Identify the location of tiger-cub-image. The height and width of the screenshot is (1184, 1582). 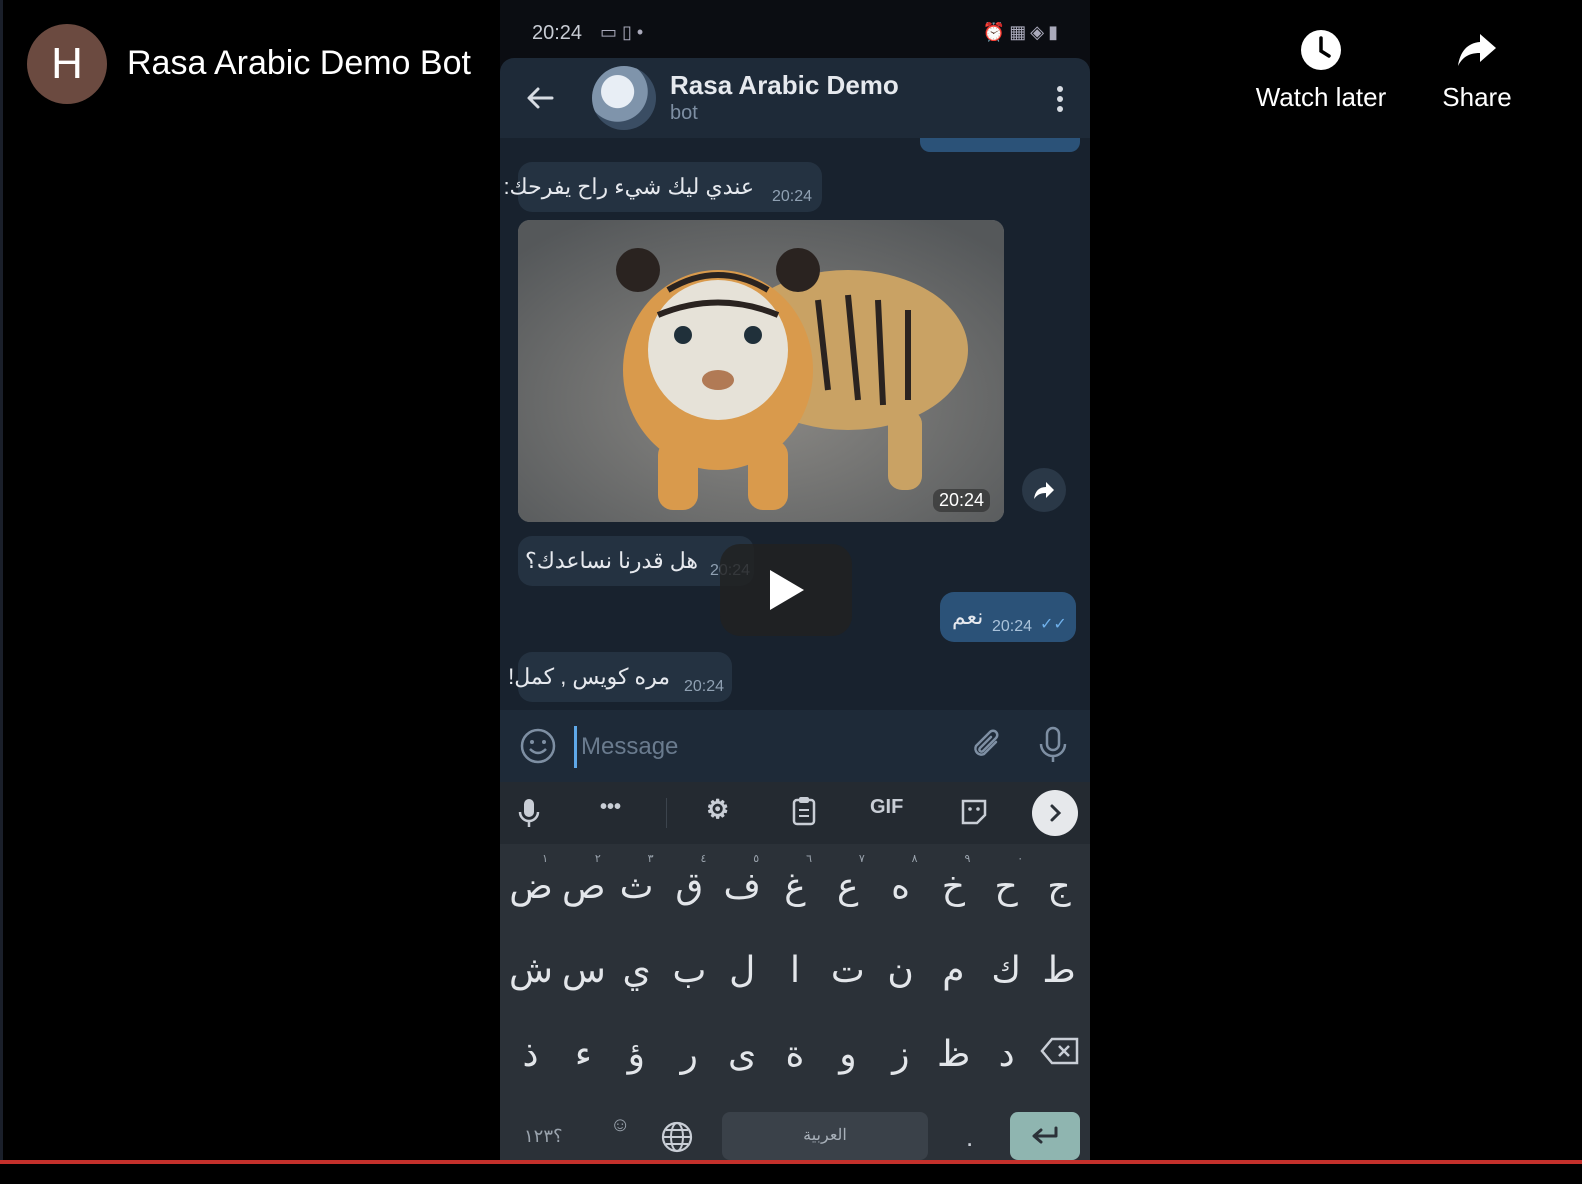
(761, 371).